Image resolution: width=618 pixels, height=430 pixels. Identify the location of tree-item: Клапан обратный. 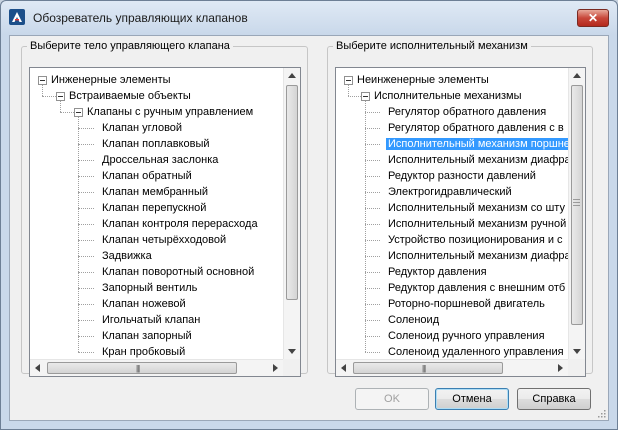
(147, 176).